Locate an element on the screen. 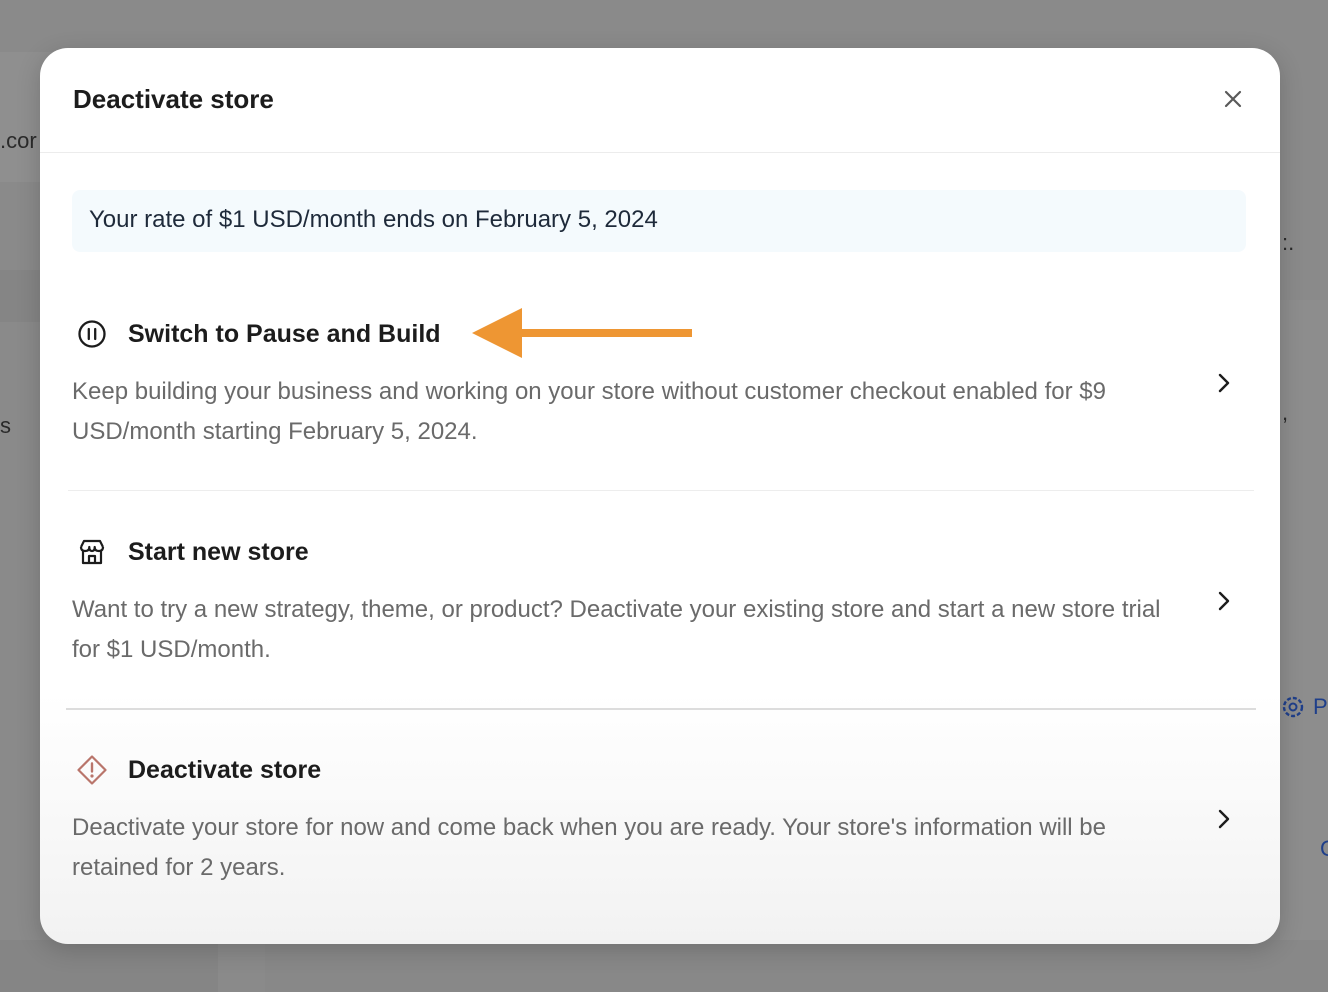  close-icon is located at coordinates (1233, 99).